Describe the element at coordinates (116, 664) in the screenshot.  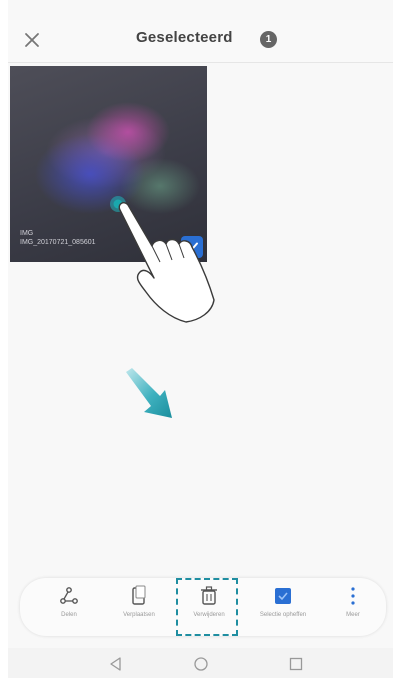
I see `back-icon` at that location.